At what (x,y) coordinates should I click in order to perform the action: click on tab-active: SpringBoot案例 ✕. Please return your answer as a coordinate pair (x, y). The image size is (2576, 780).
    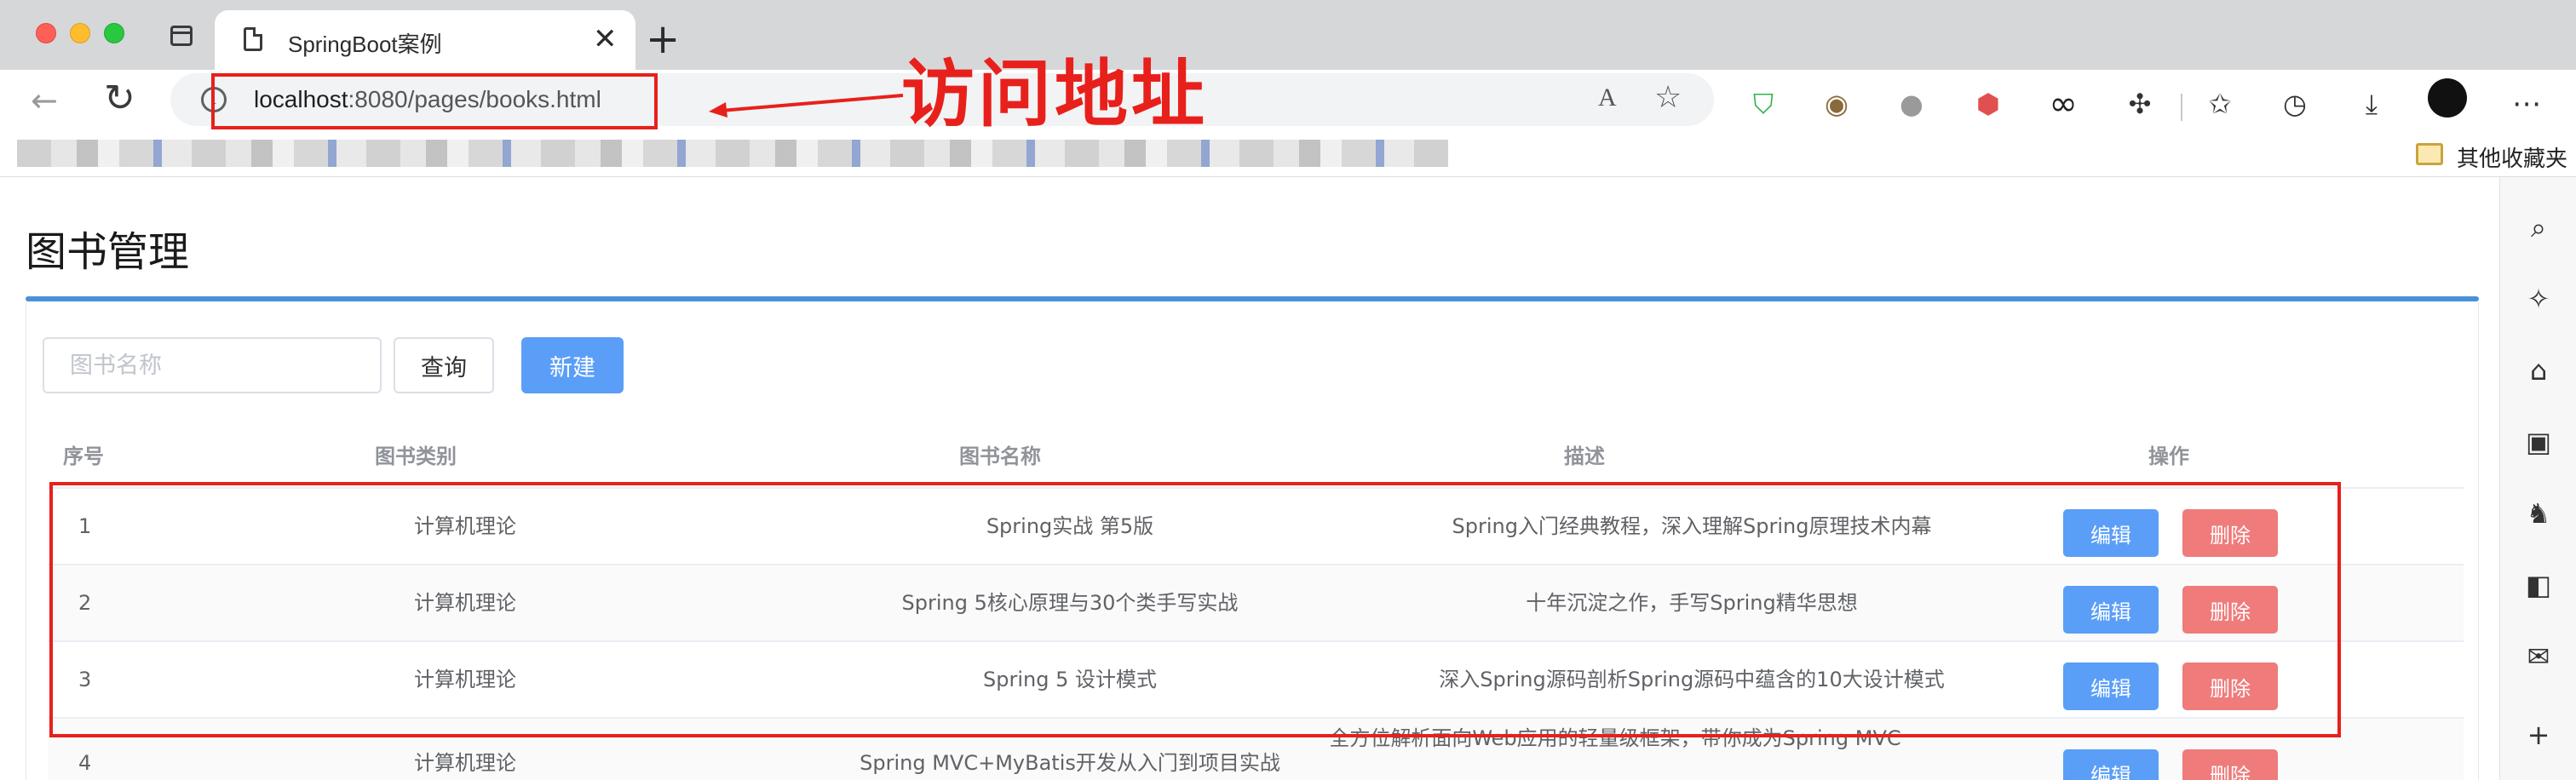
    Looking at the image, I should click on (425, 40).